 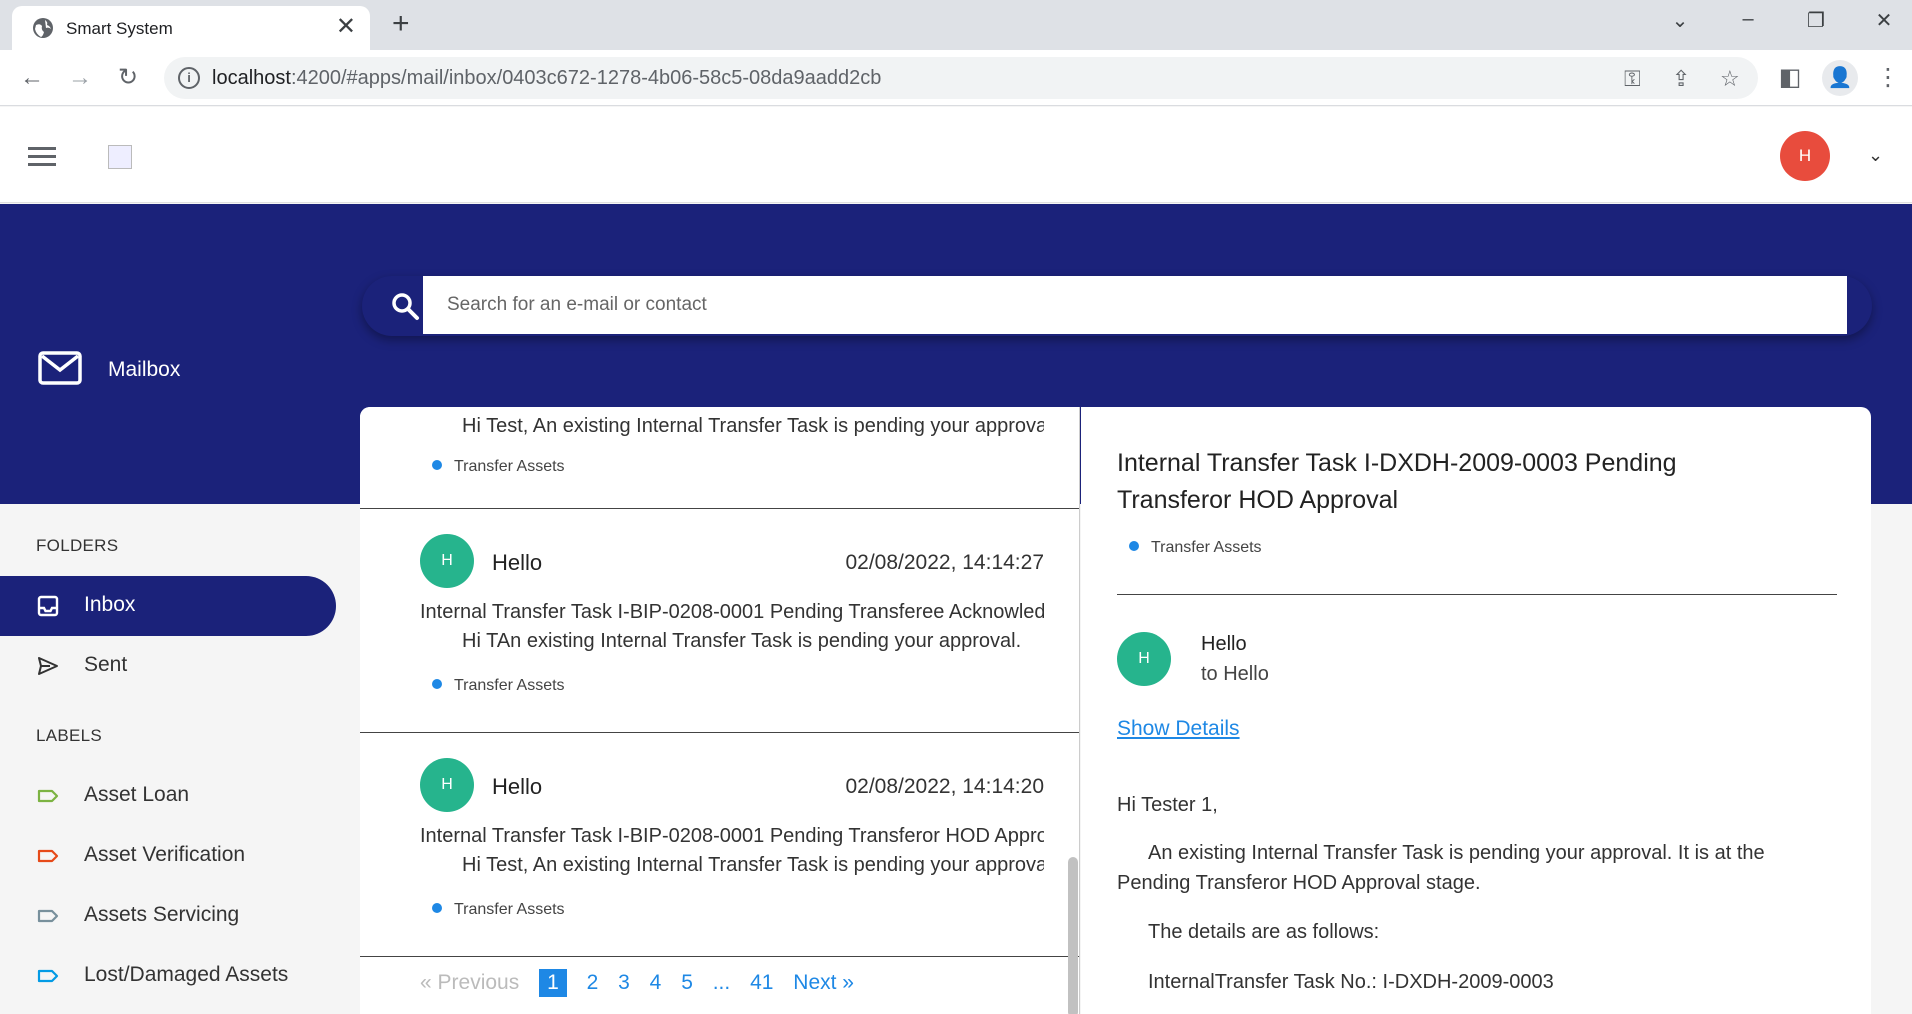 What do you see at coordinates (1632, 79) in the screenshot?
I see `key-icon: ⚿` at bounding box center [1632, 79].